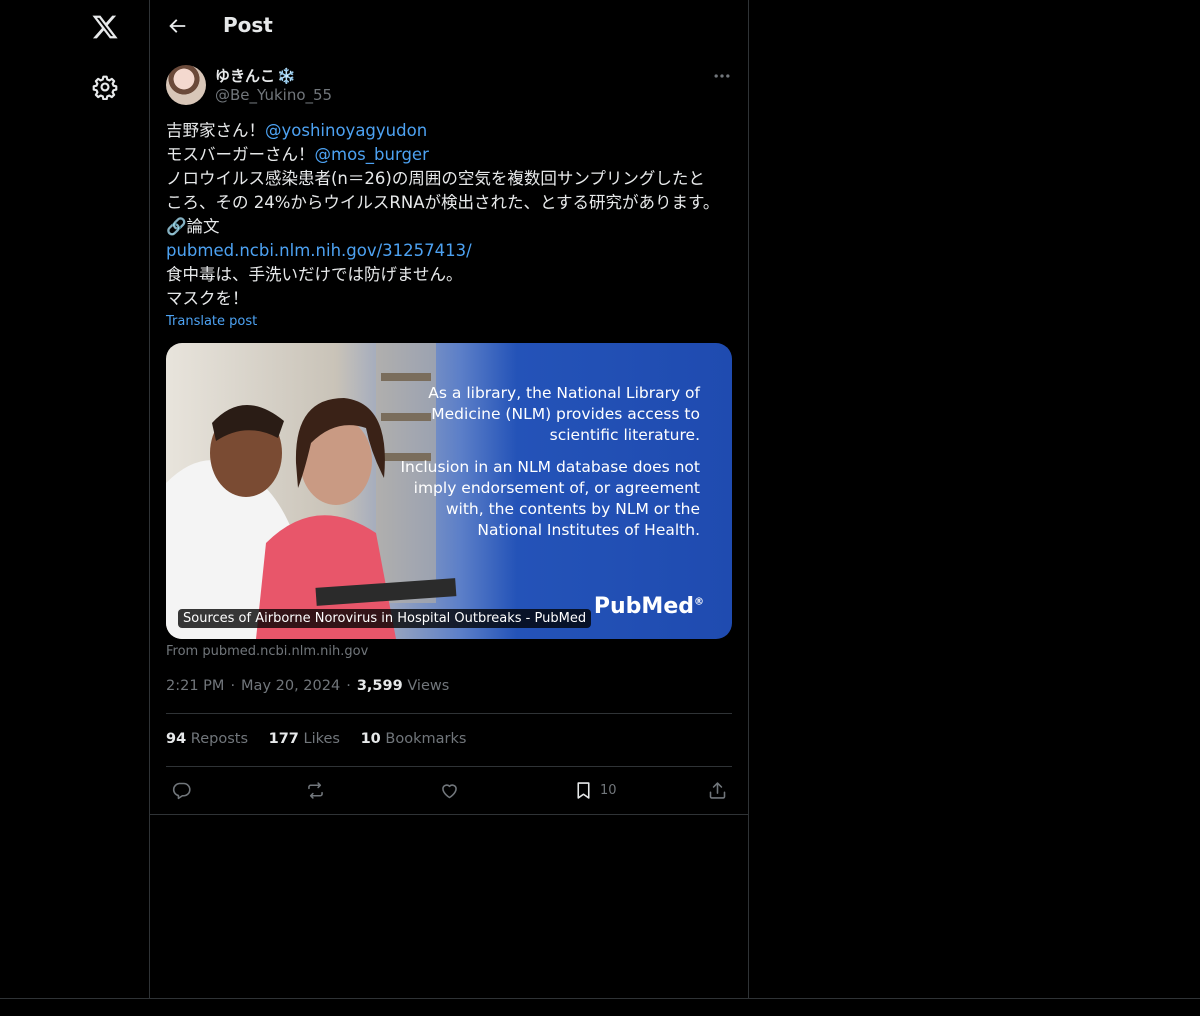  Describe the element at coordinates (74, 508) in the screenshot. I see `left-navigation` at that location.